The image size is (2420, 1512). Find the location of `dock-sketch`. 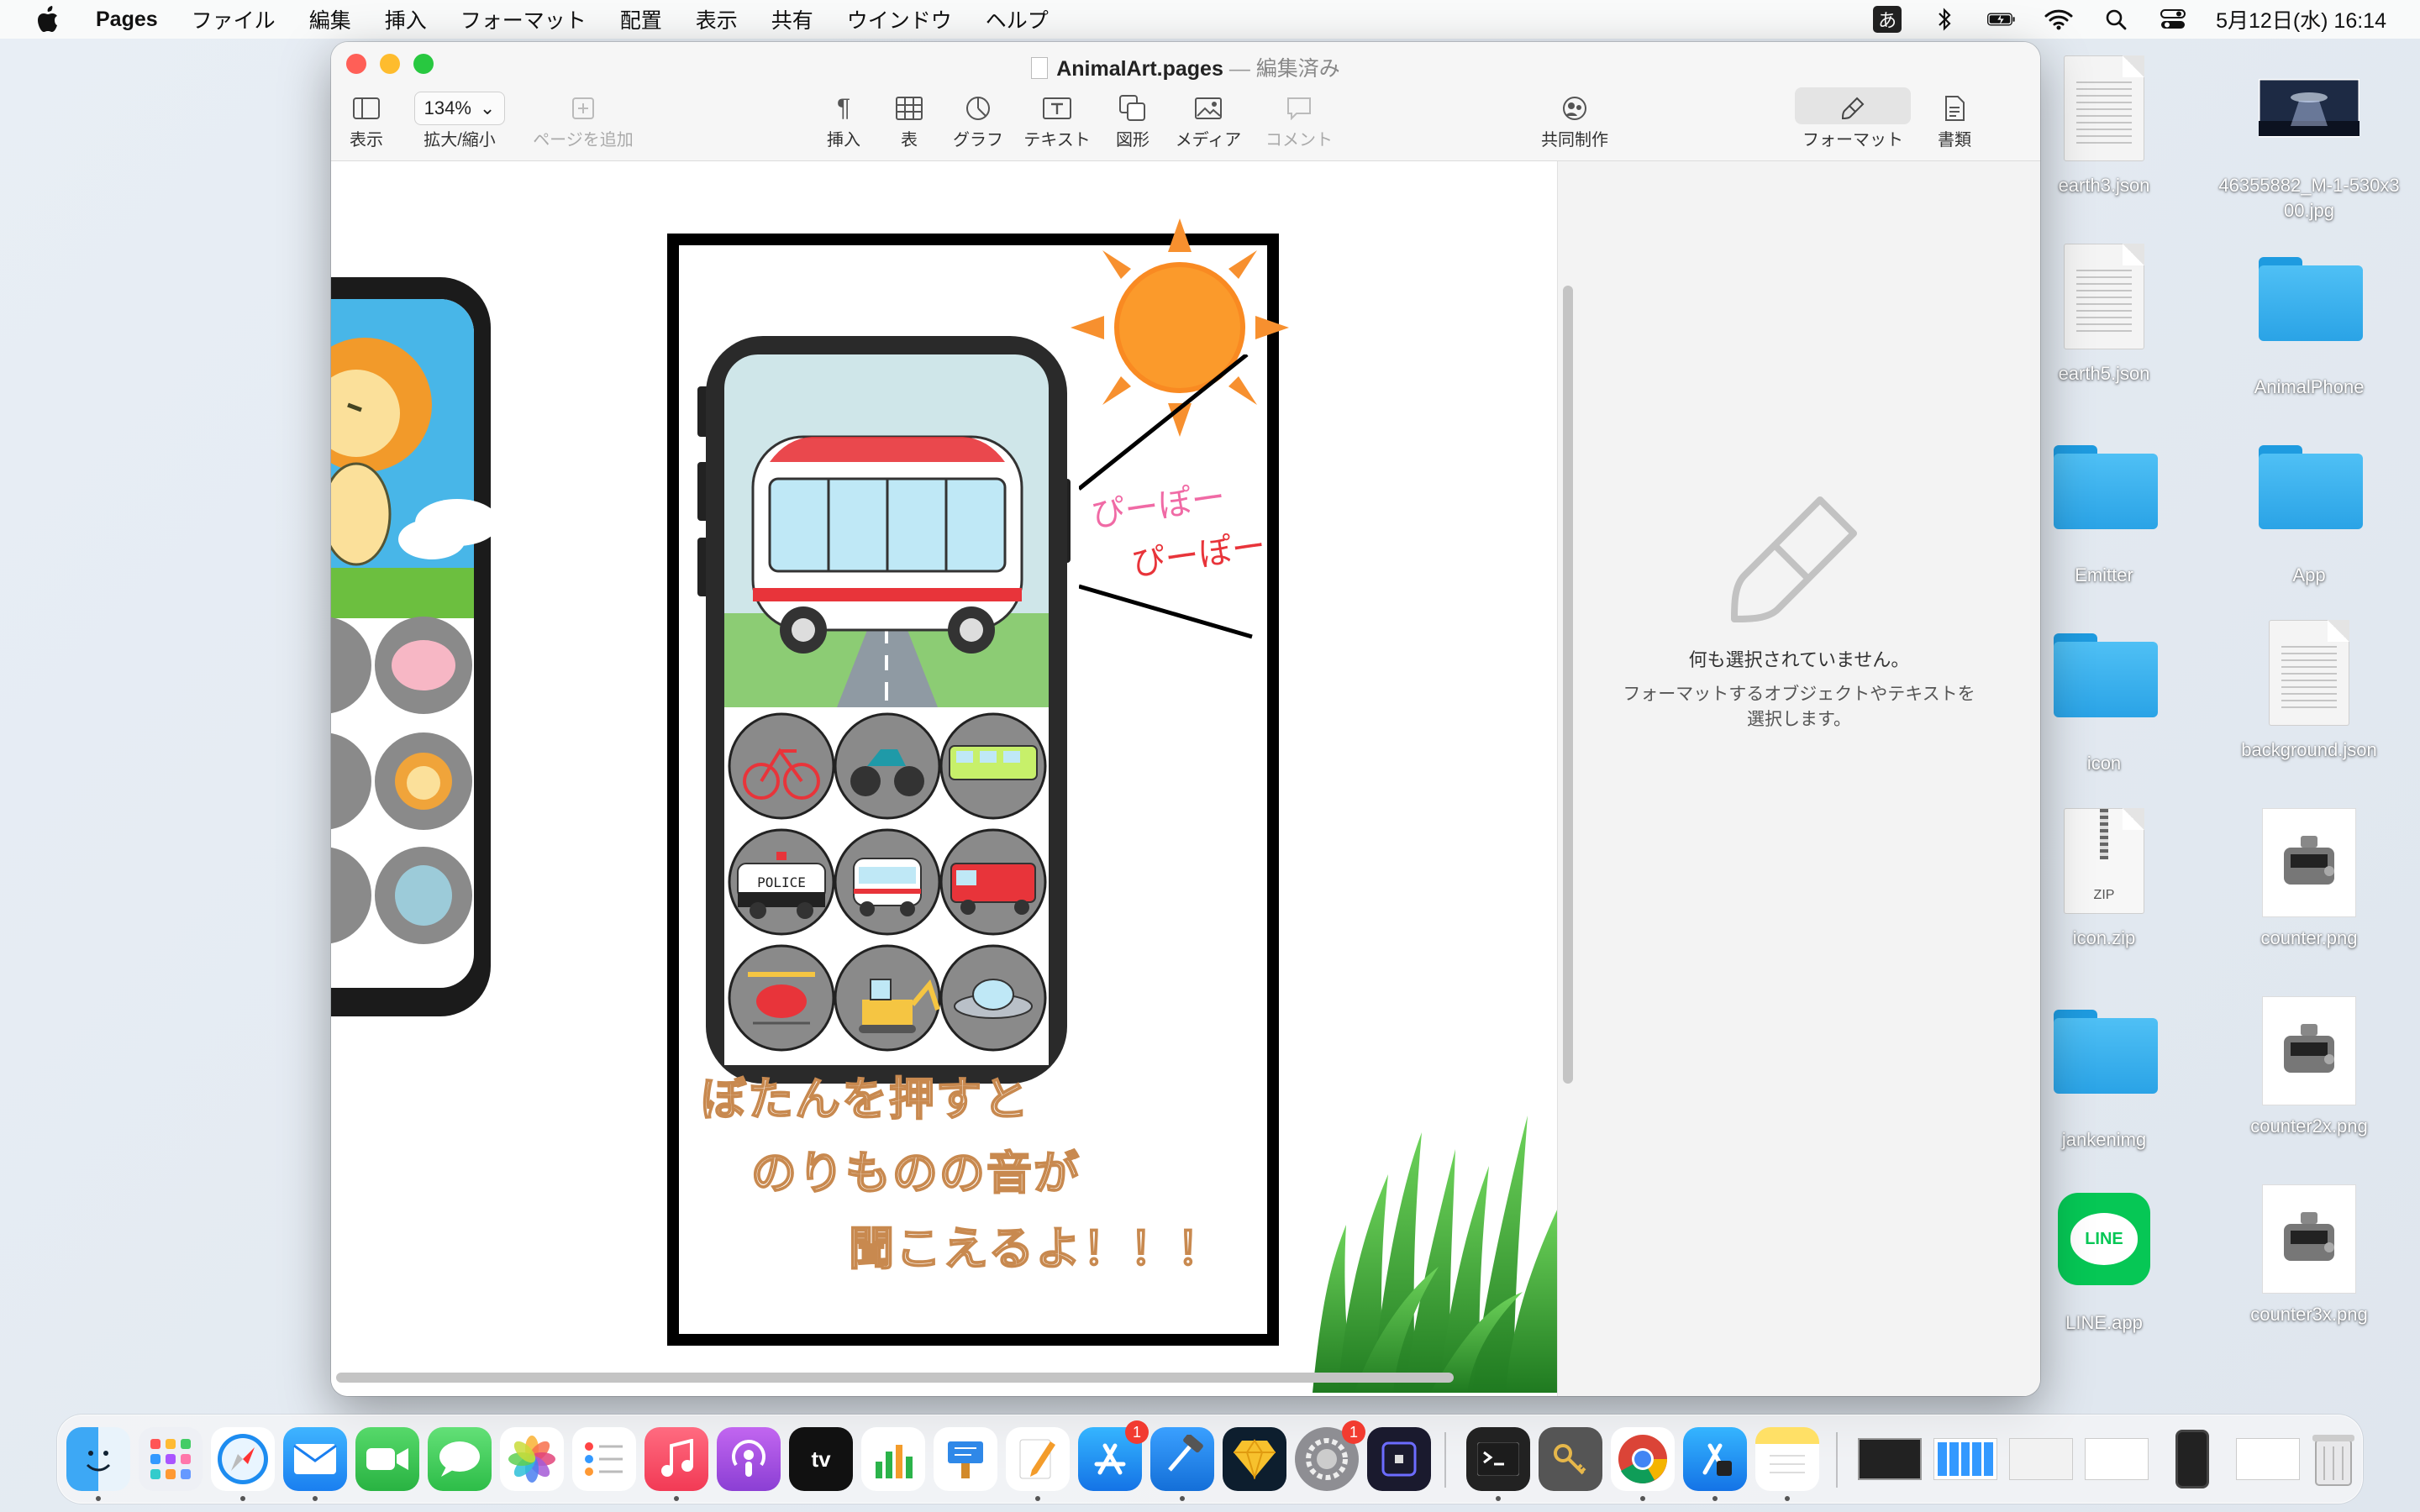

dock-sketch is located at coordinates (1255, 1459).